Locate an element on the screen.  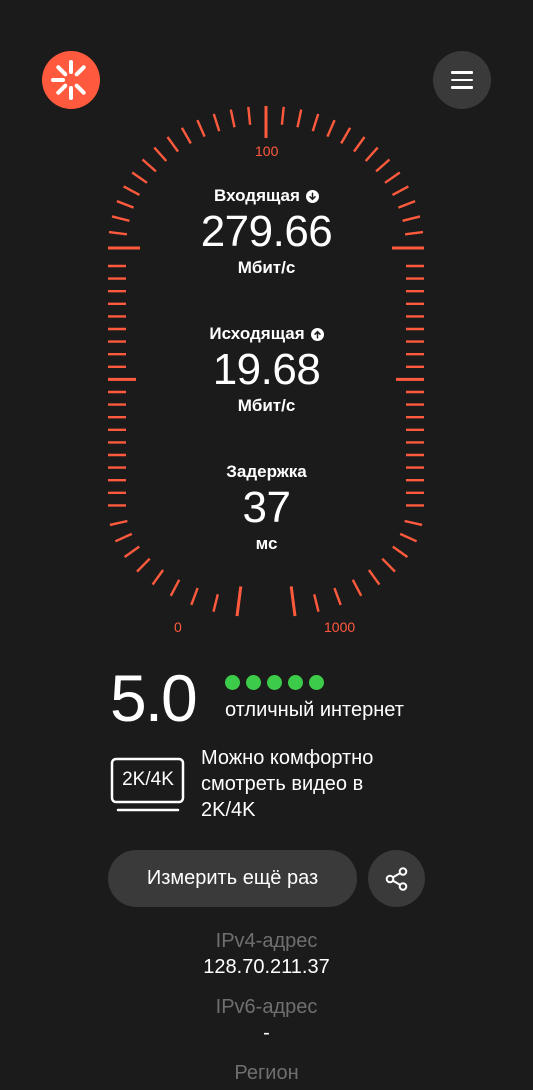
share-icon is located at coordinates (396, 878).